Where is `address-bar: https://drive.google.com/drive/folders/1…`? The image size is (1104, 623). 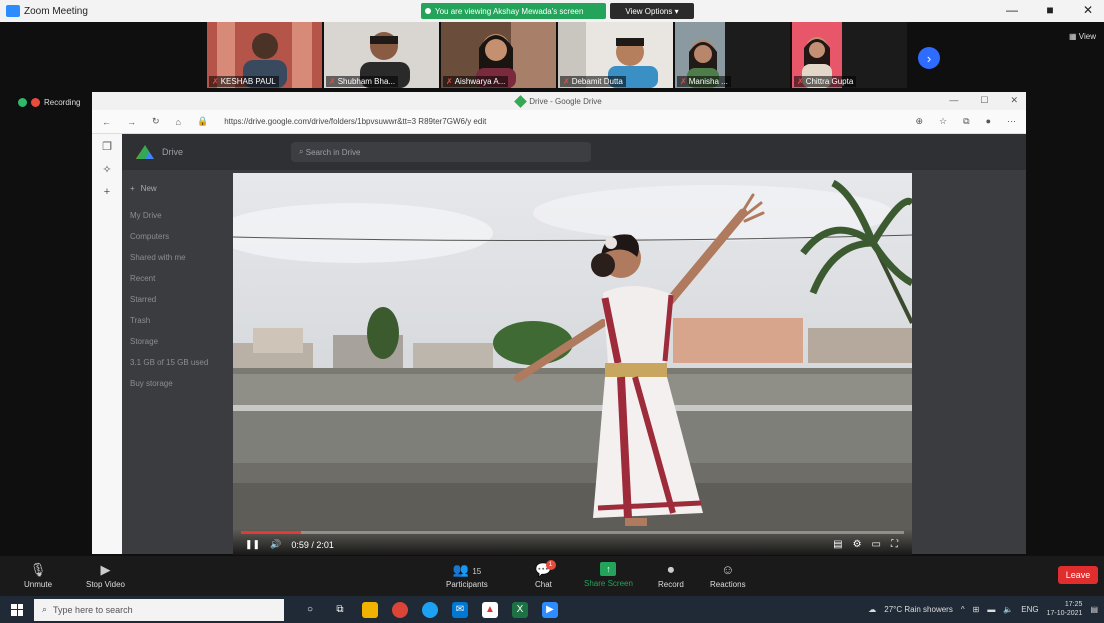 address-bar: https://drive.google.com/drive/folders/1… is located at coordinates (355, 121).